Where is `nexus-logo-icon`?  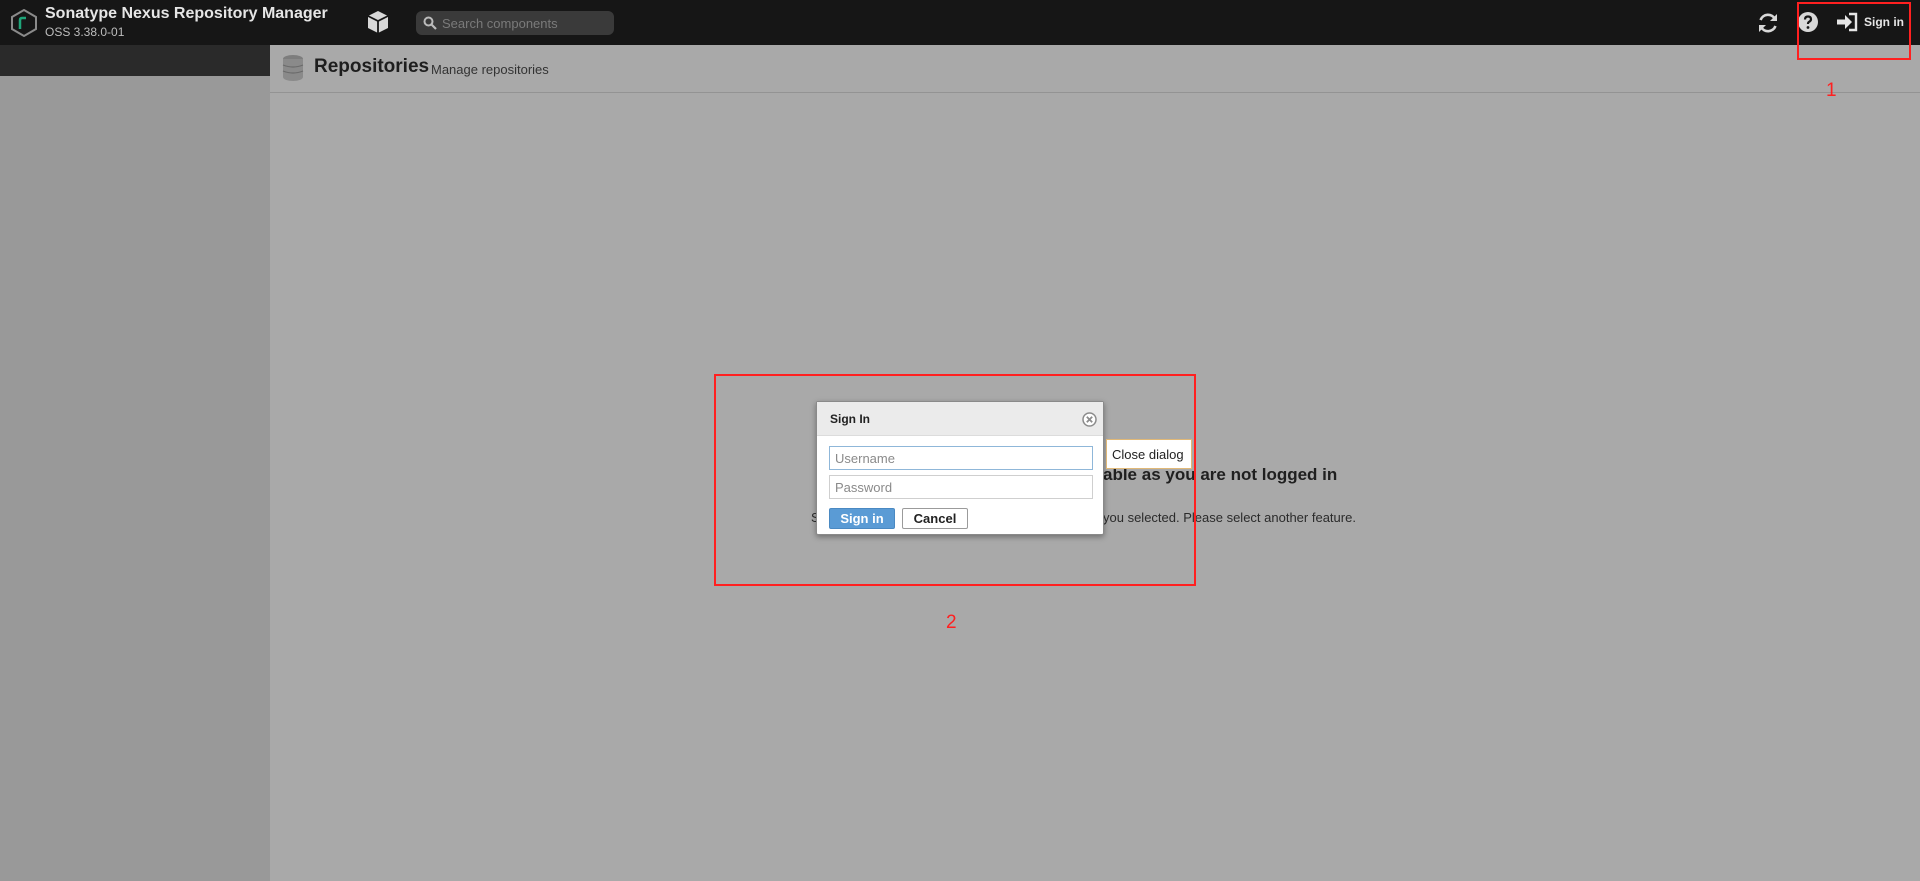
nexus-logo-icon is located at coordinates (24, 23).